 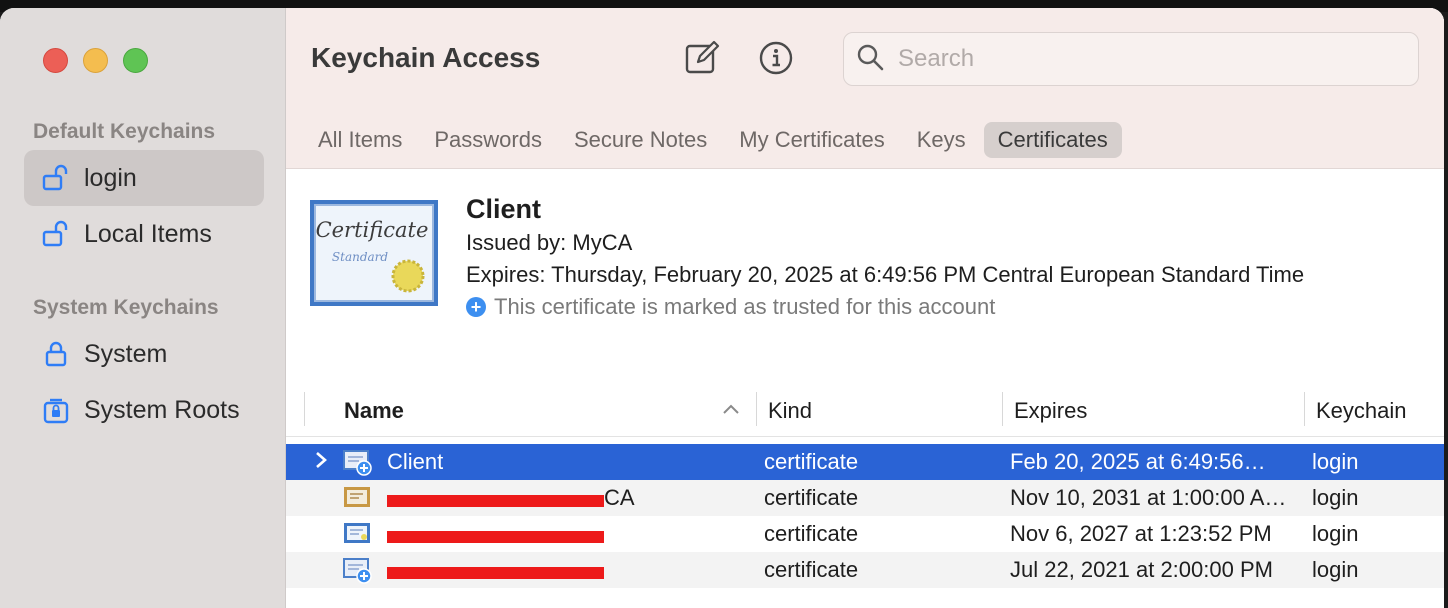 I want to click on sidebar-item-login: login, so click(x=144, y=178).